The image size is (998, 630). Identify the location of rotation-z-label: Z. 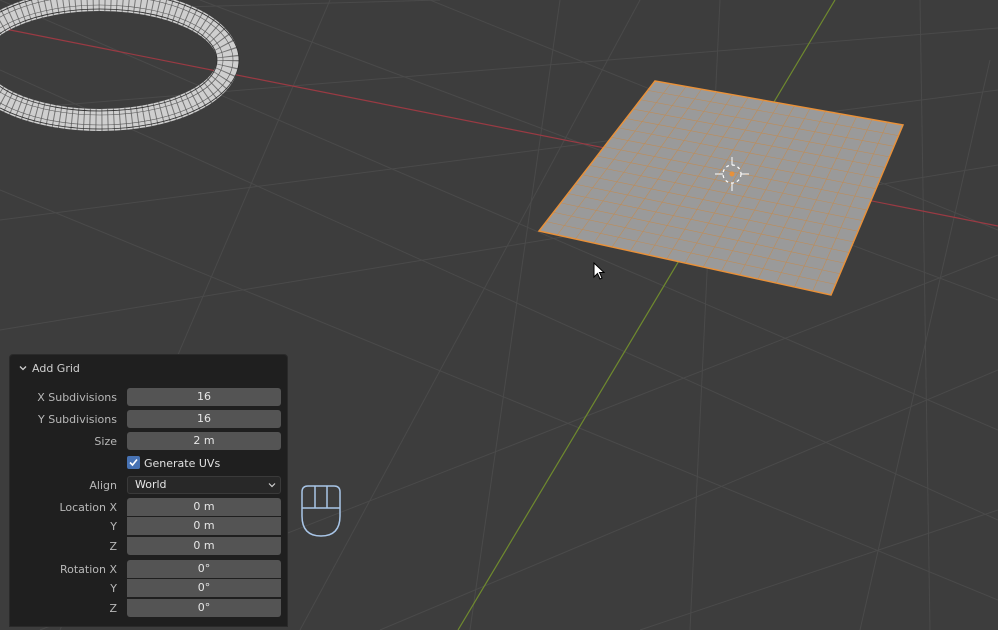
(113, 608).